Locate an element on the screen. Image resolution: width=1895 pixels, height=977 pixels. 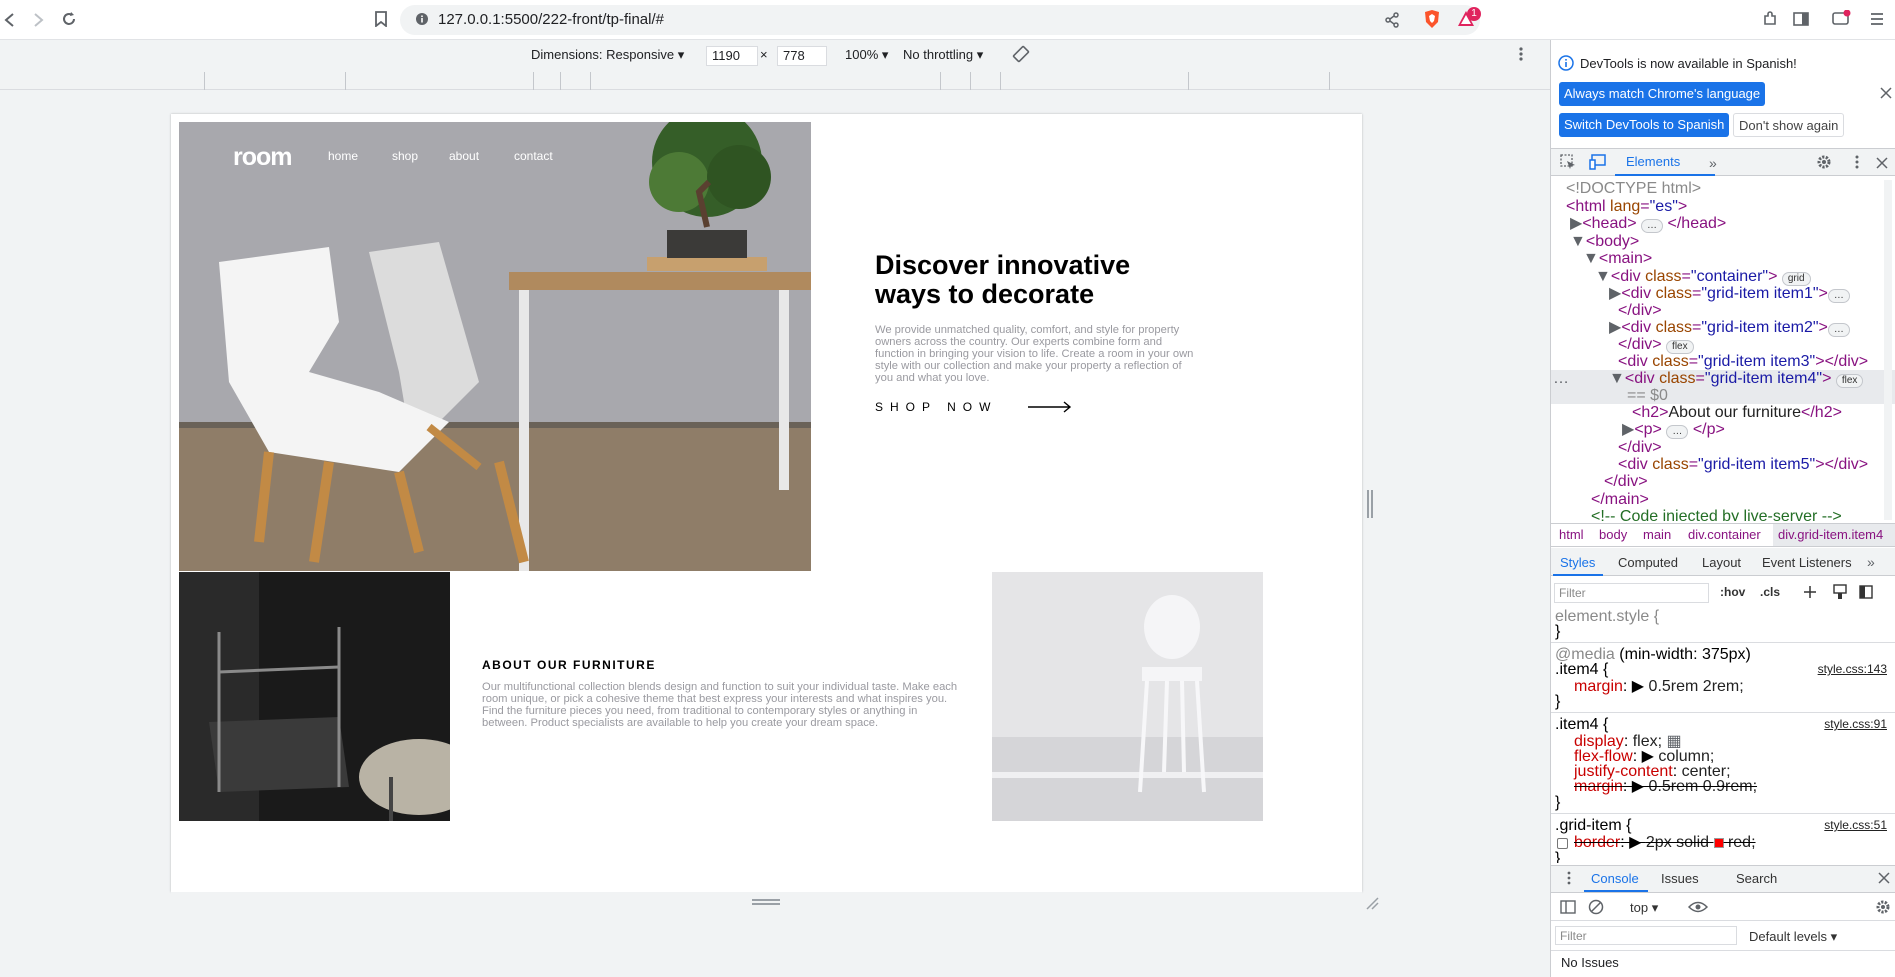
settings-gear-icon is located at coordinates (1824, 162).